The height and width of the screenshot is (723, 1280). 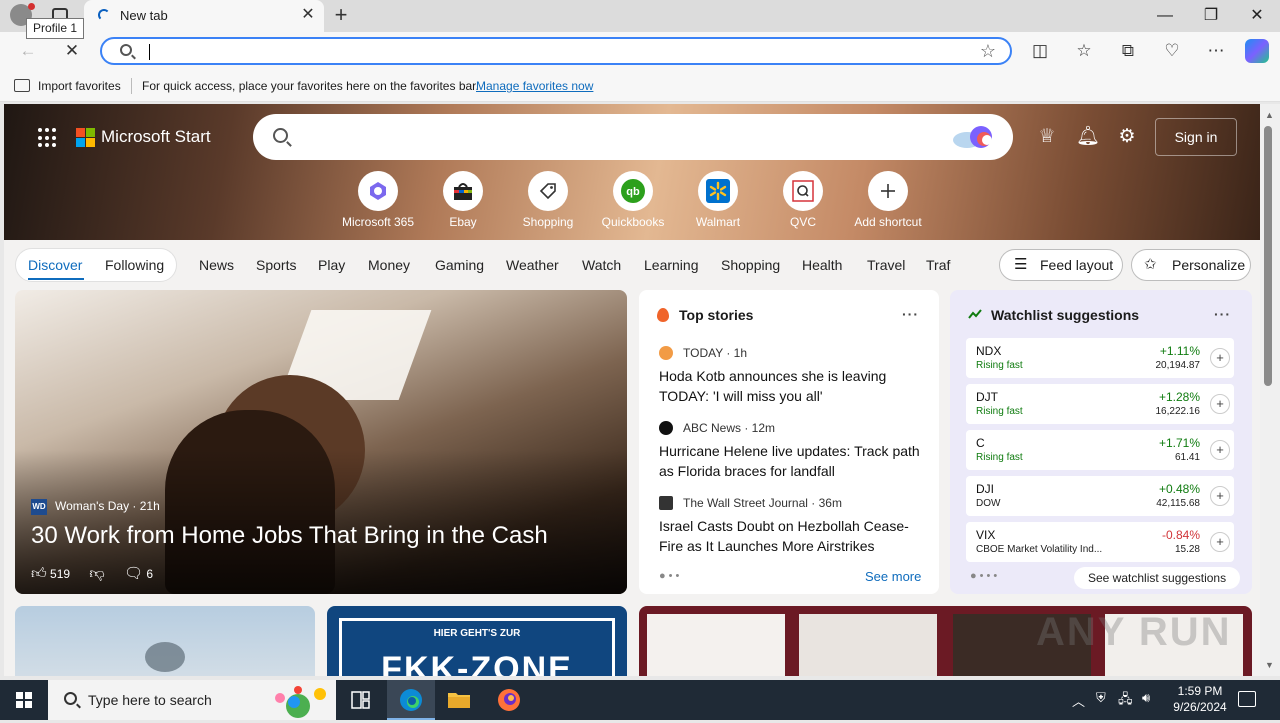 What do you see at coordinates (633, 200) in the screenshot?
I see `shortcut-quickbooks: qb Quickbooks` at bounding box center [633, 200].